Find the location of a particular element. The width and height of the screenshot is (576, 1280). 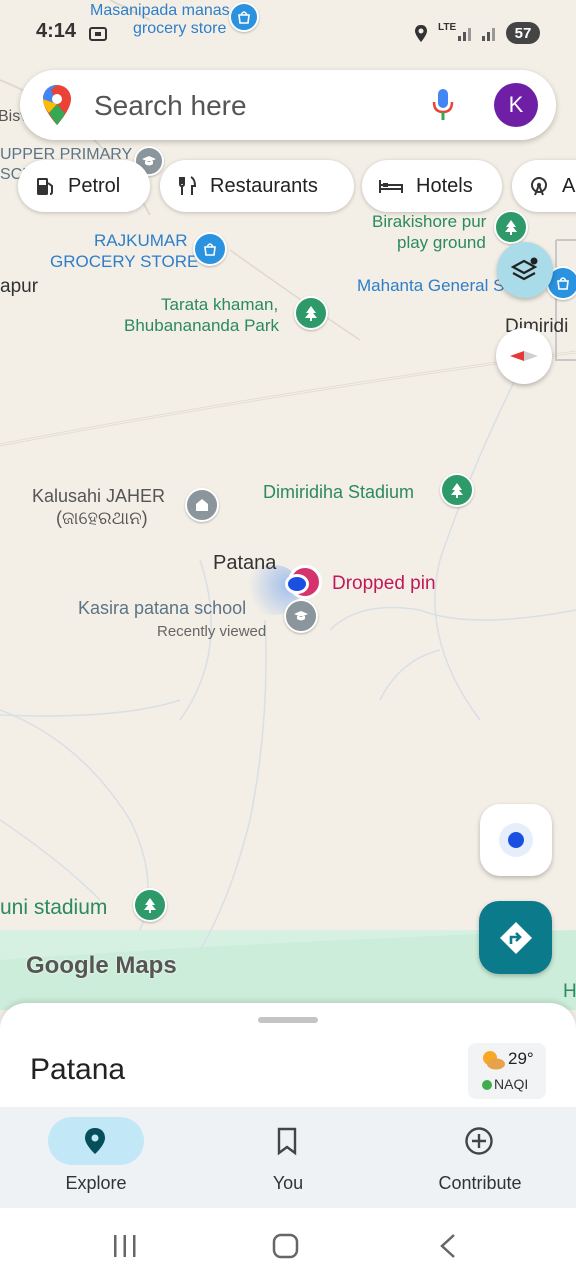

aqi-label: NAQI is located at coordinates (511, 1084).